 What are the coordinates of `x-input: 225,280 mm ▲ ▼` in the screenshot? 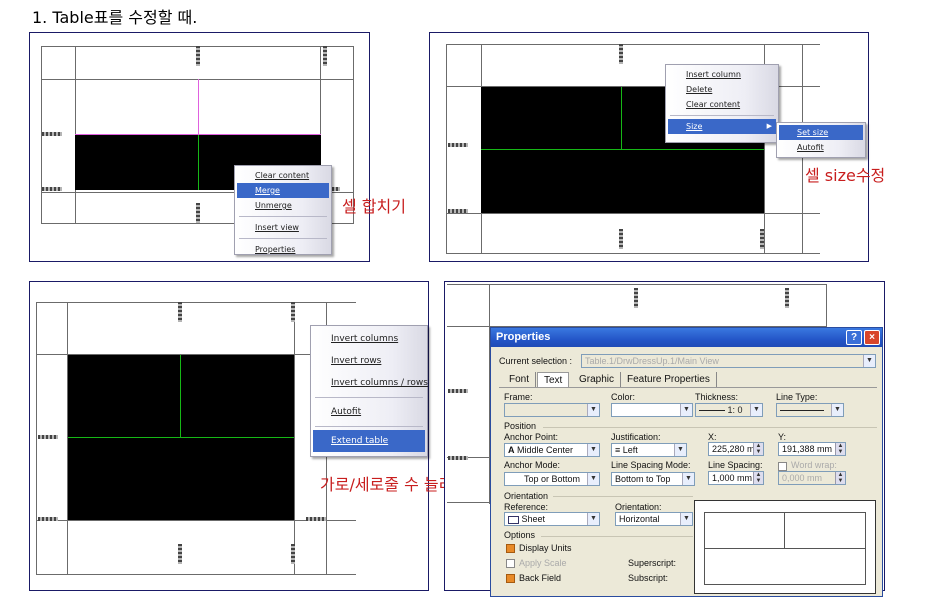 It's located at (736, 449).